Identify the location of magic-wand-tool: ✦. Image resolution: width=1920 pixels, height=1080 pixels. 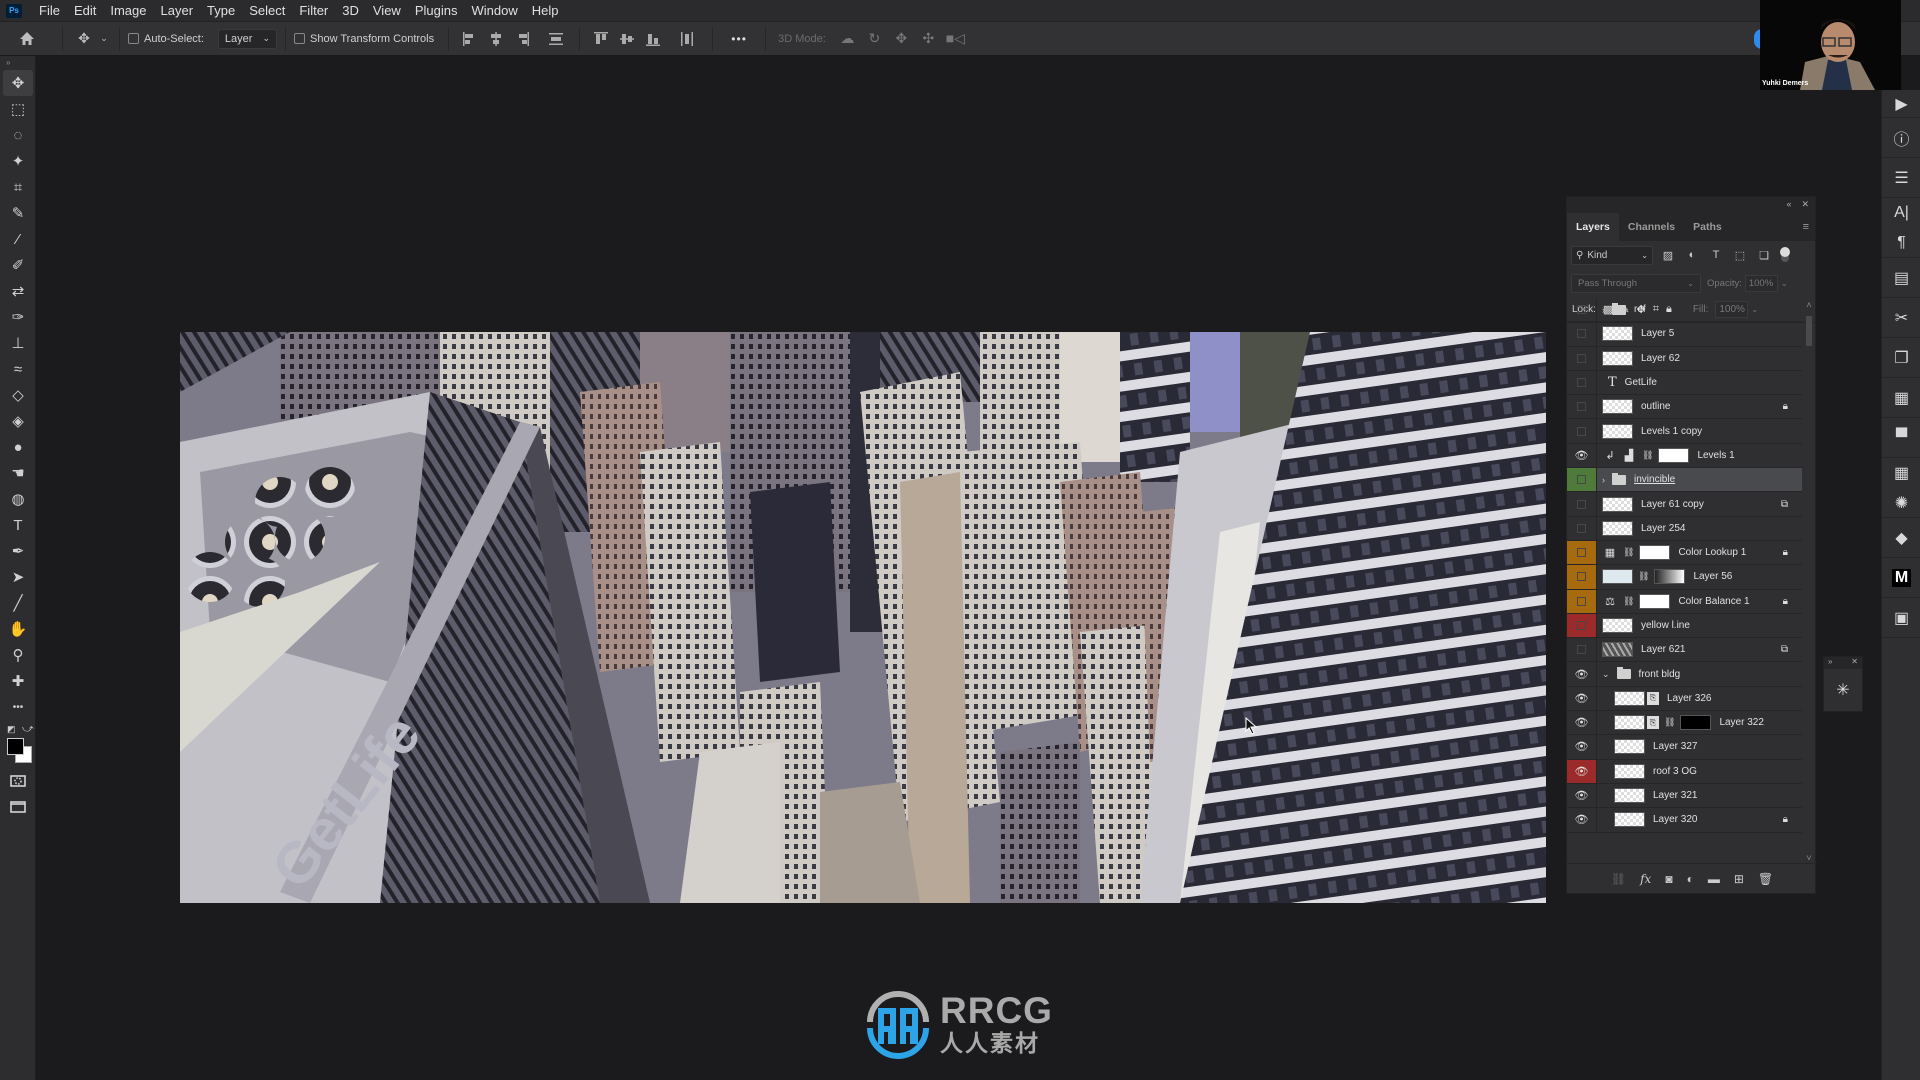
(18, 161).